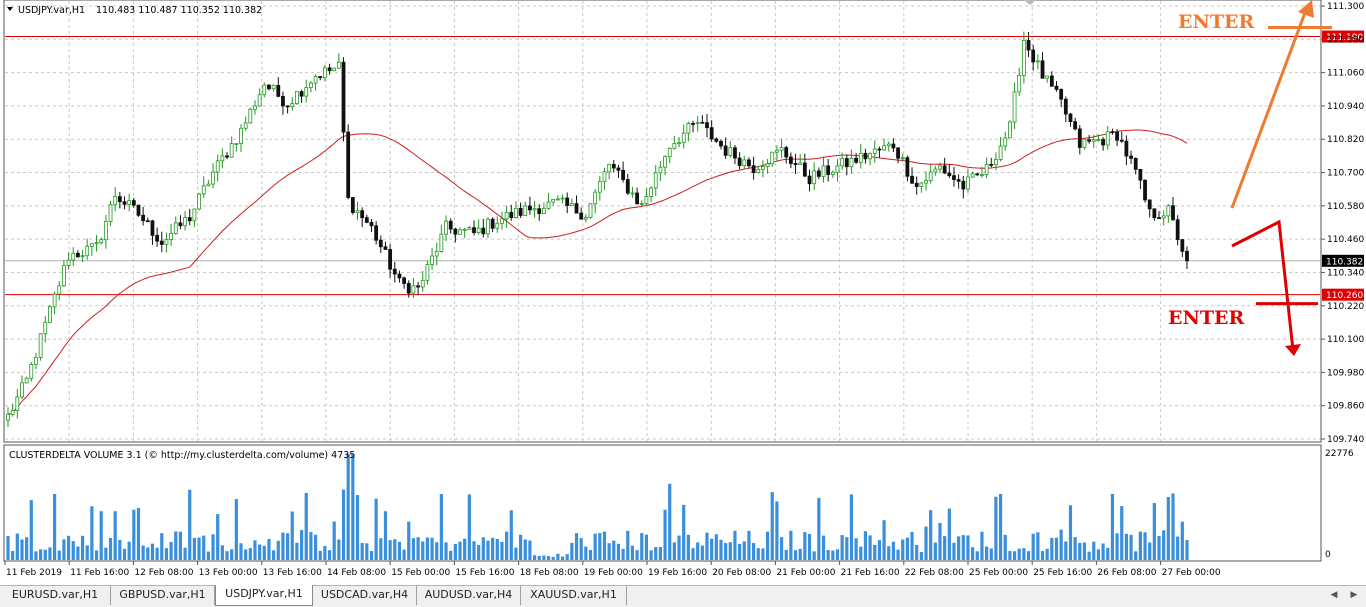 The image size is (1366, 607). I want to click on time-tick-label: 12 Feb 08:00, so click(163, 573).